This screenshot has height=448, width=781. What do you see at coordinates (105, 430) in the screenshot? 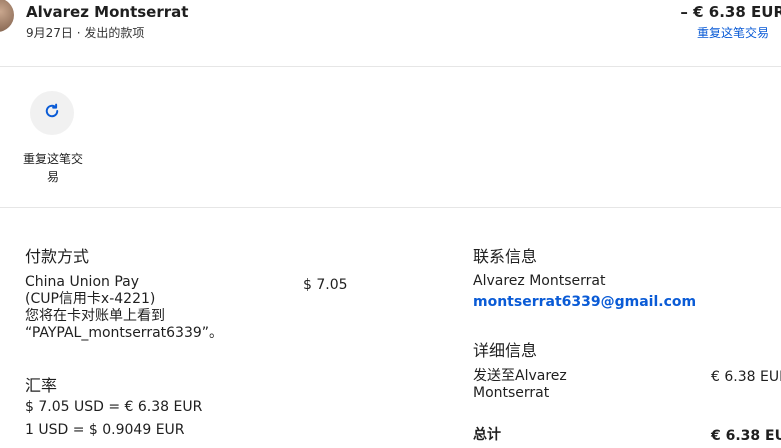
I see `exchange-rate-line: 1 USD = $ 0.9049 EUR` at bounding box center [105, 430].